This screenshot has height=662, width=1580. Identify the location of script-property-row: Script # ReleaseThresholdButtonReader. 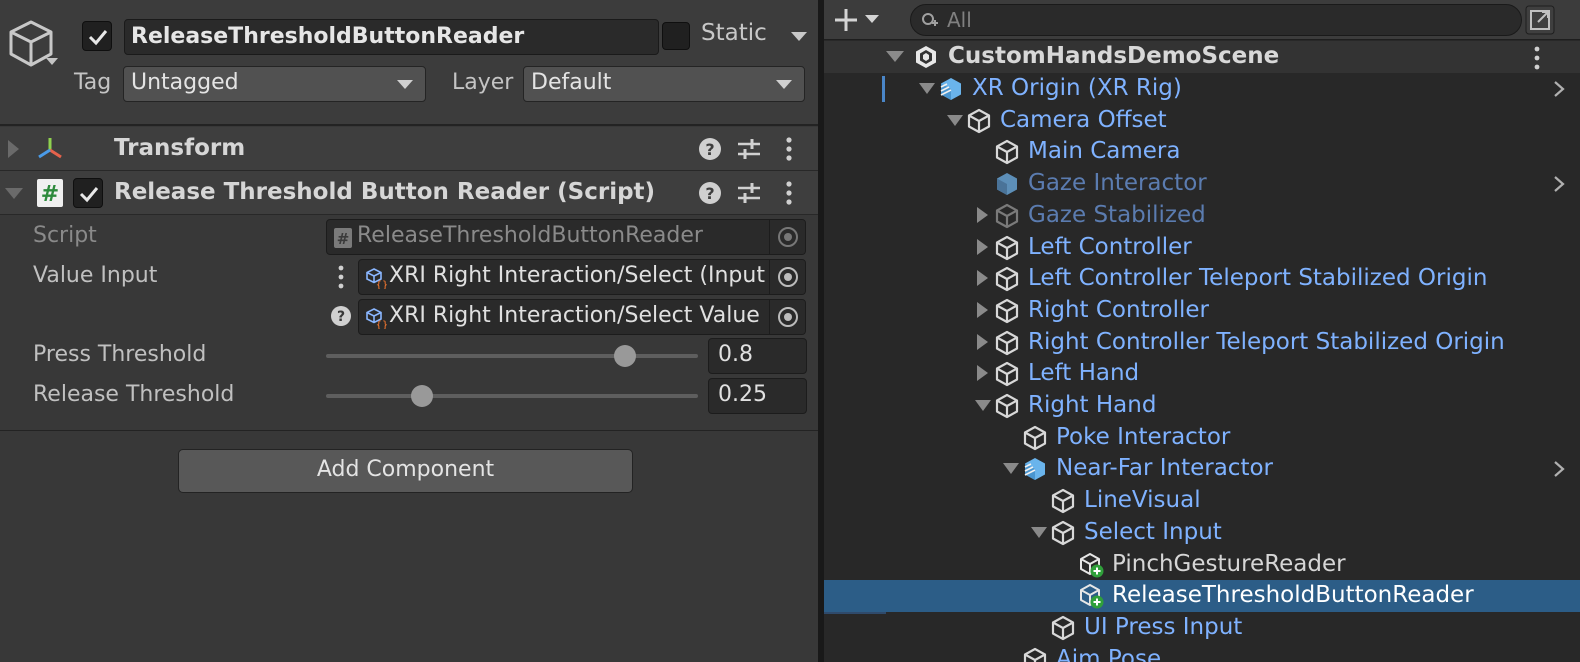
(409, 237).